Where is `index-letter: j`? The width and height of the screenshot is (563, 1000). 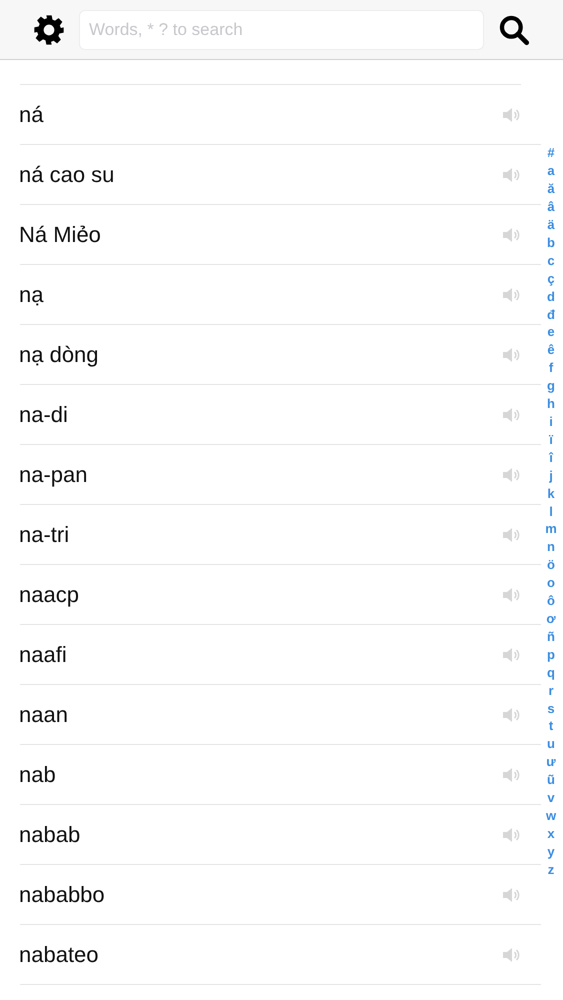
index-letter: j is located at coordinates (551, 475).